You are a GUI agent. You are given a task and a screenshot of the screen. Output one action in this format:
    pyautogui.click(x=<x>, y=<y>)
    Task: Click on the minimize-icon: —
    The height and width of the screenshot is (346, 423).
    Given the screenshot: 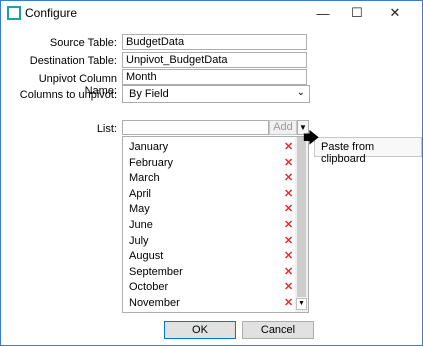 What is the action you would take?
    pyautogui.click(x=323, y=13)
    